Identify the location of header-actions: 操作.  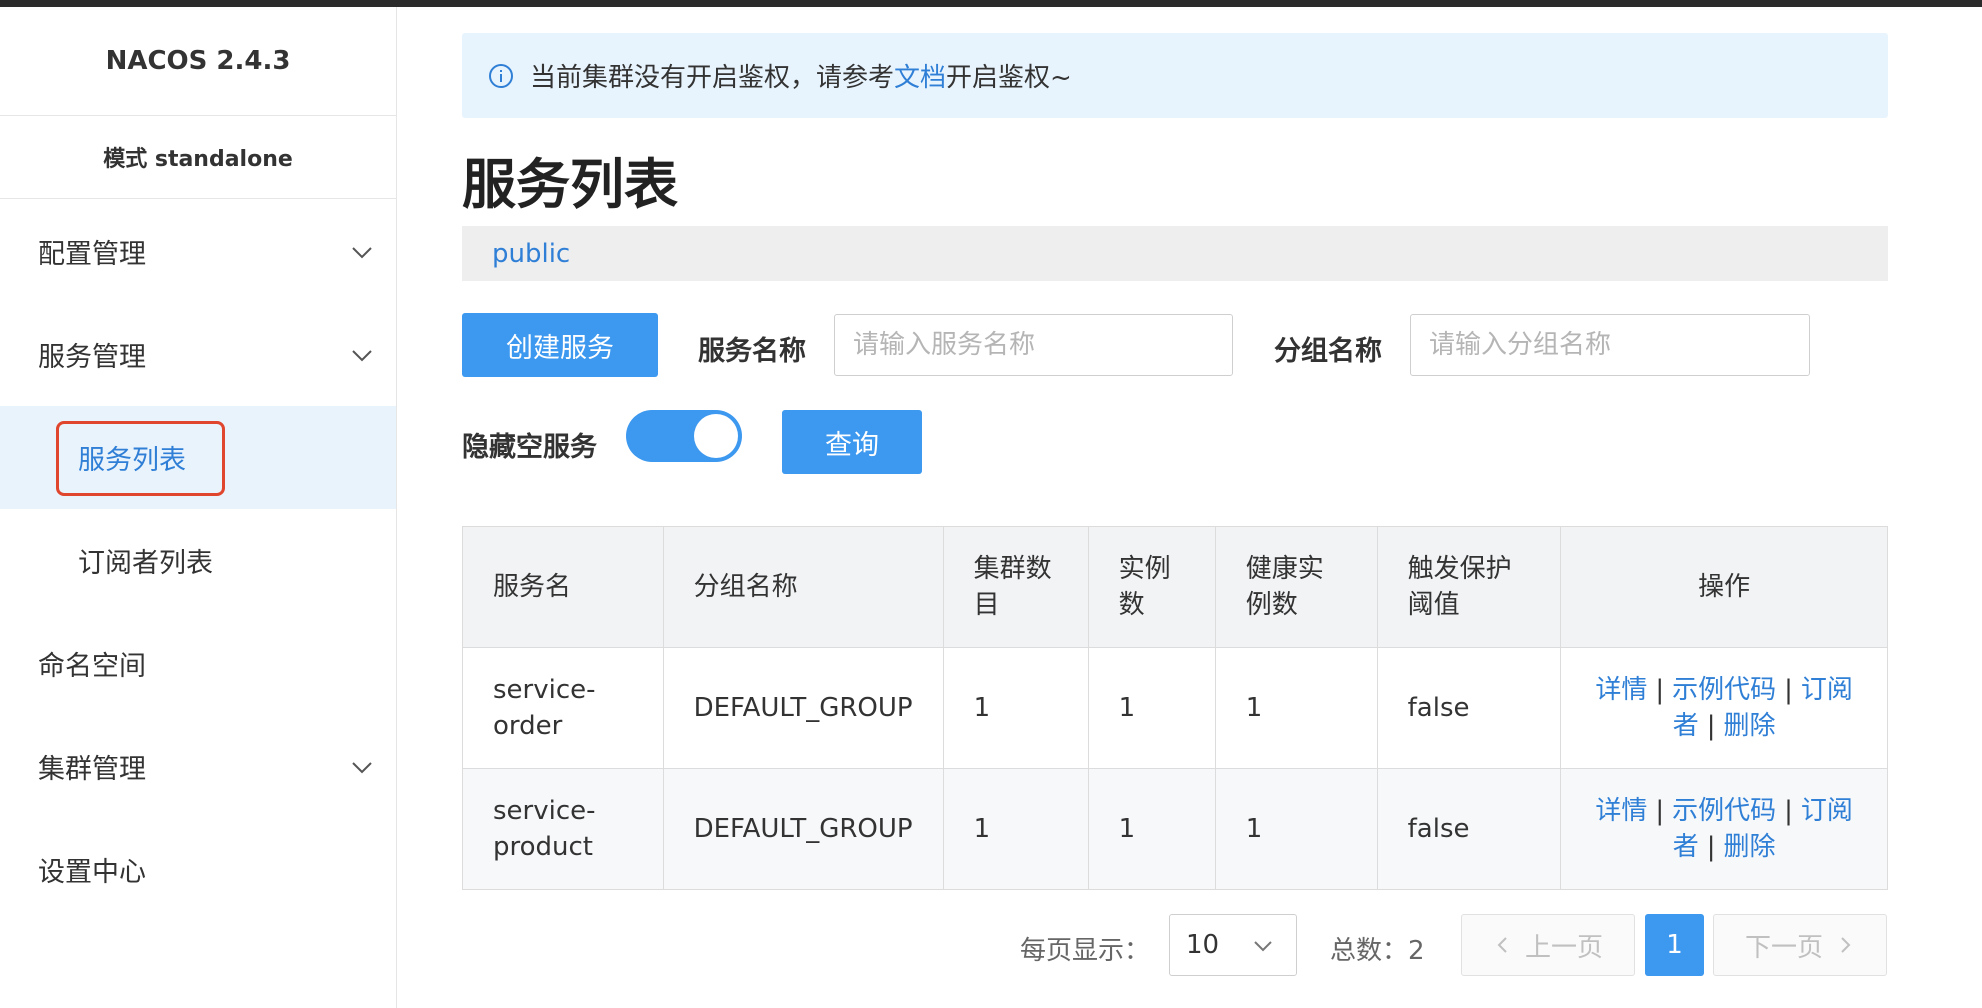
(1724, 587).